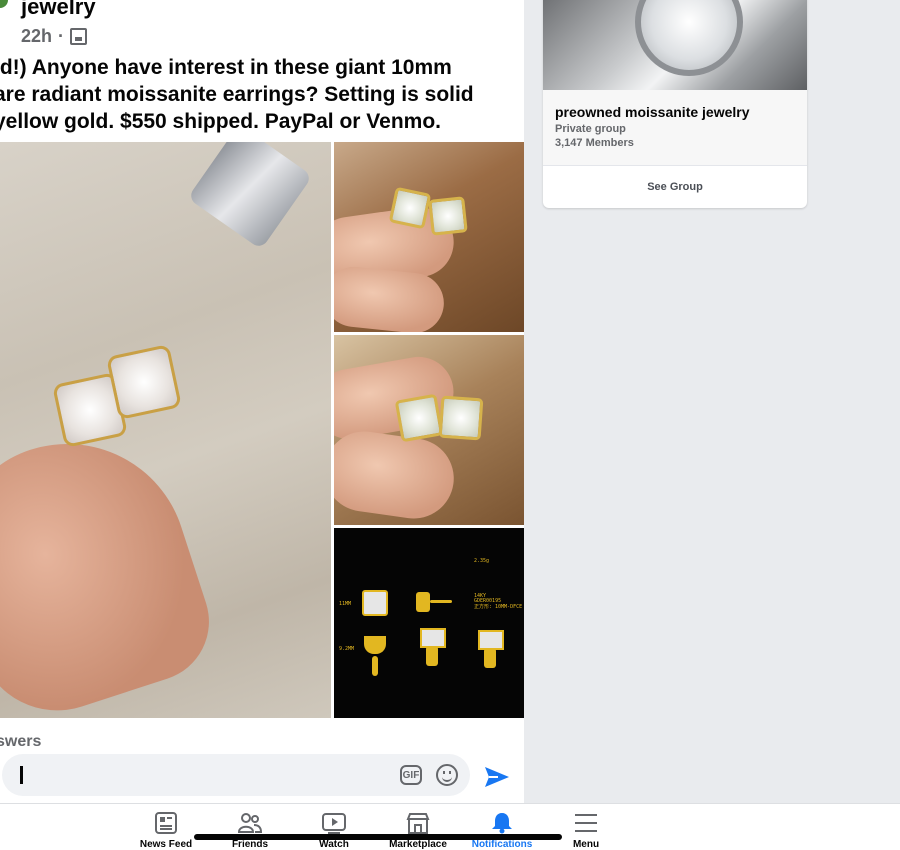 Image resolution: width=900 pixels, height=850 pixels. I want to click on nav-menu: Menu, so click(586, 829).